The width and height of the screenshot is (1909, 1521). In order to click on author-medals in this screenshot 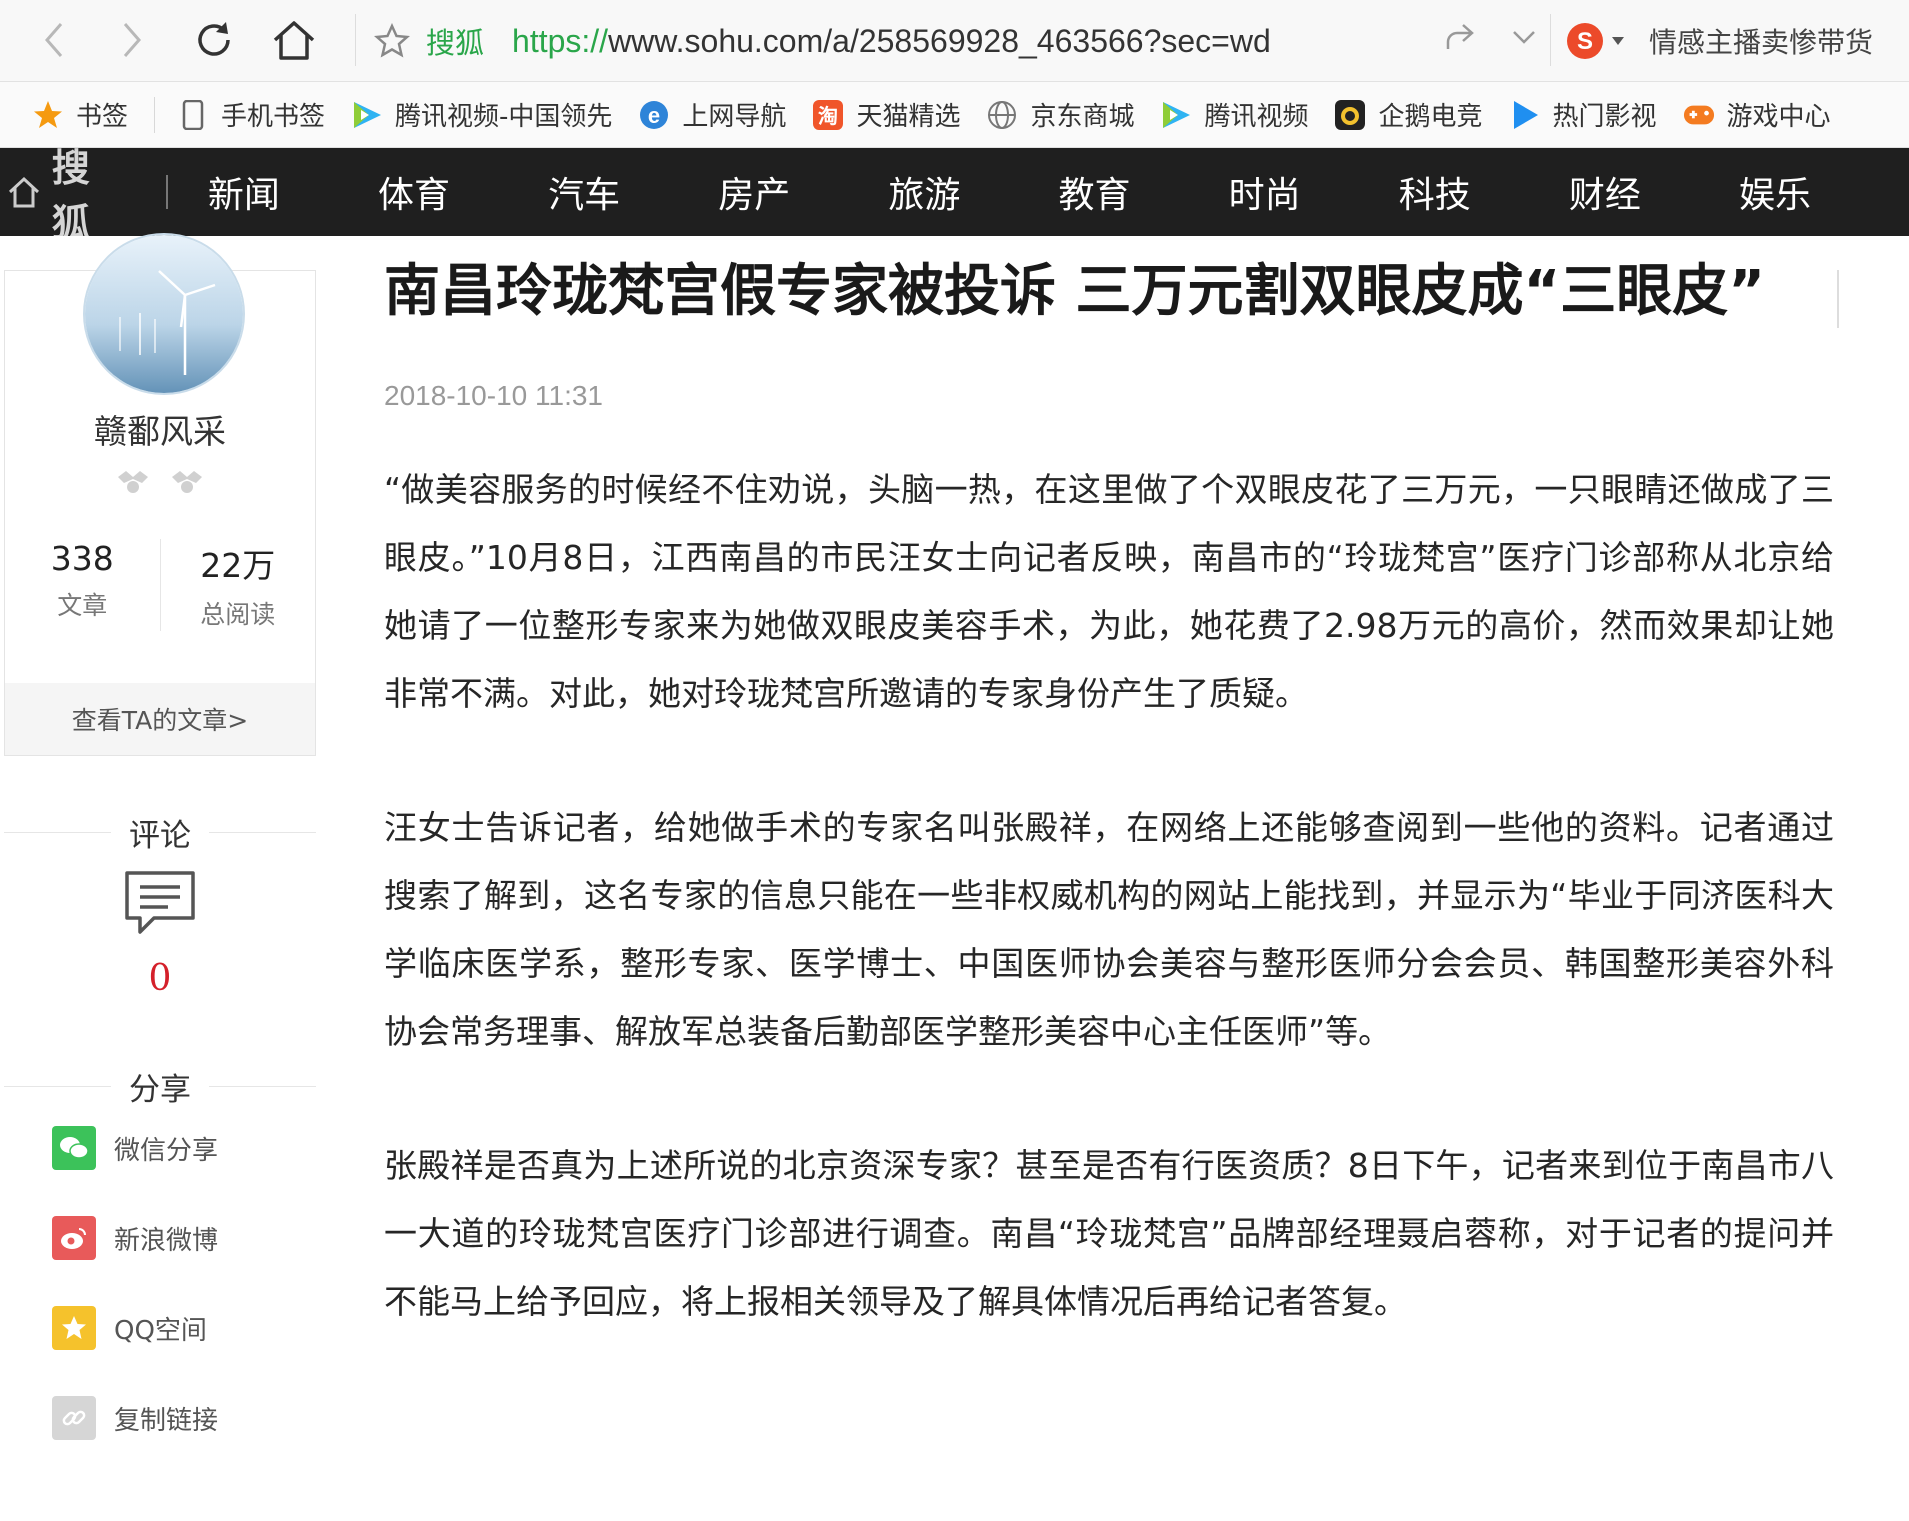, I will do `click(160, 482)`.